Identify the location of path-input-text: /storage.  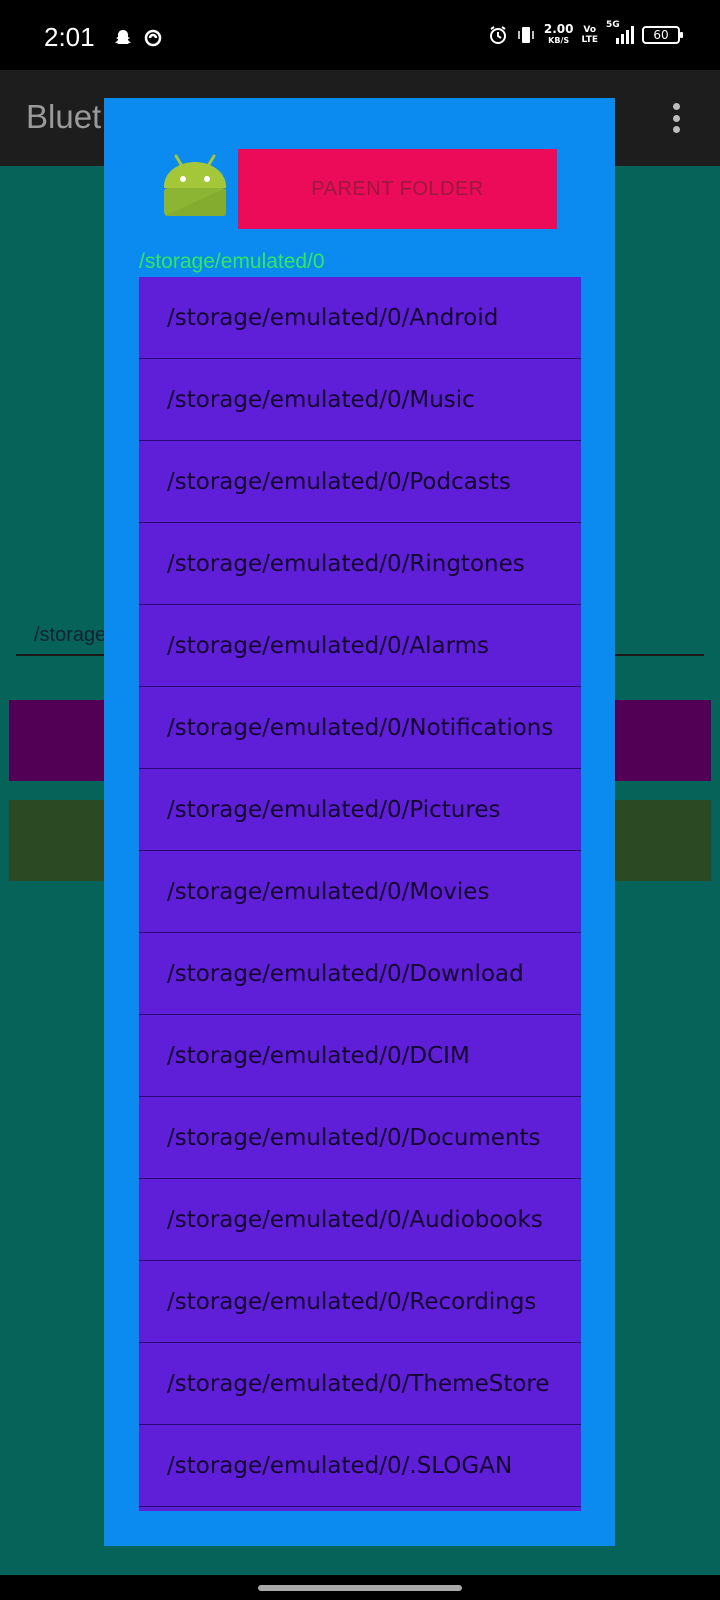
(70, 635).